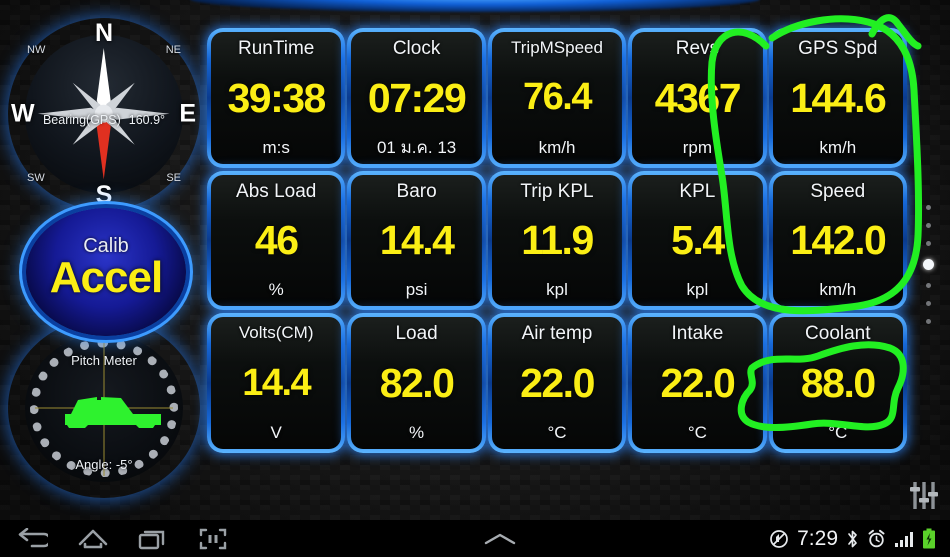 Image resolution: width=950 pixels, height=557 pixels. What do you see at coordinates (276, 432) in the screenshot?
I see `gauge-unit: V` at bounding box center [276, 432].